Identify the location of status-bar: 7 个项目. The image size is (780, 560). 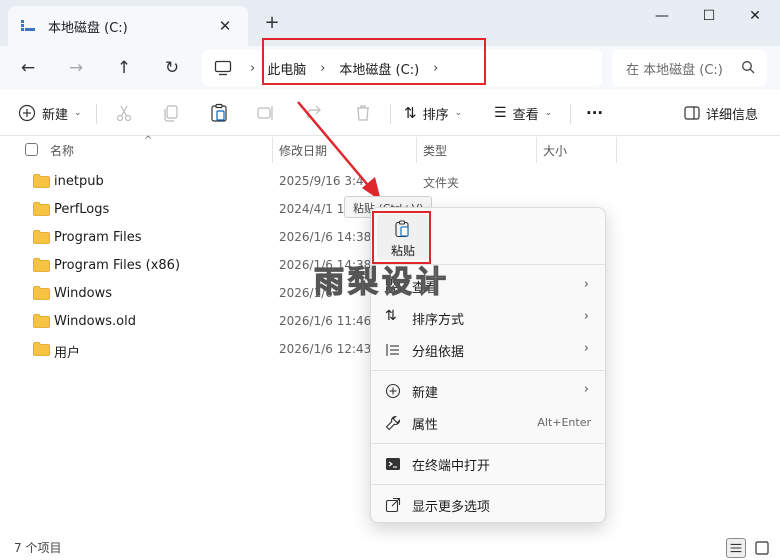
(390, 547).